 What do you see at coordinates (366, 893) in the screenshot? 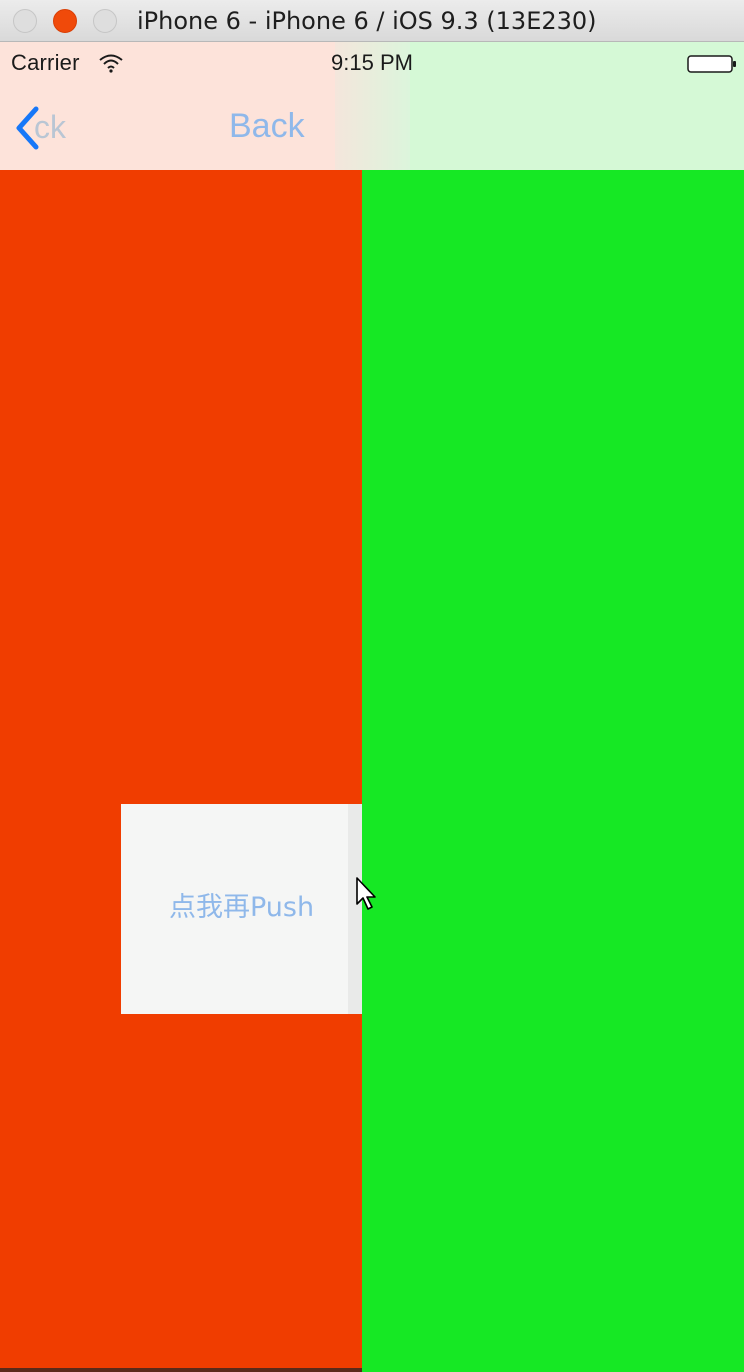
I see `mouse-cursor-icon` at bounding box center [366, 893].